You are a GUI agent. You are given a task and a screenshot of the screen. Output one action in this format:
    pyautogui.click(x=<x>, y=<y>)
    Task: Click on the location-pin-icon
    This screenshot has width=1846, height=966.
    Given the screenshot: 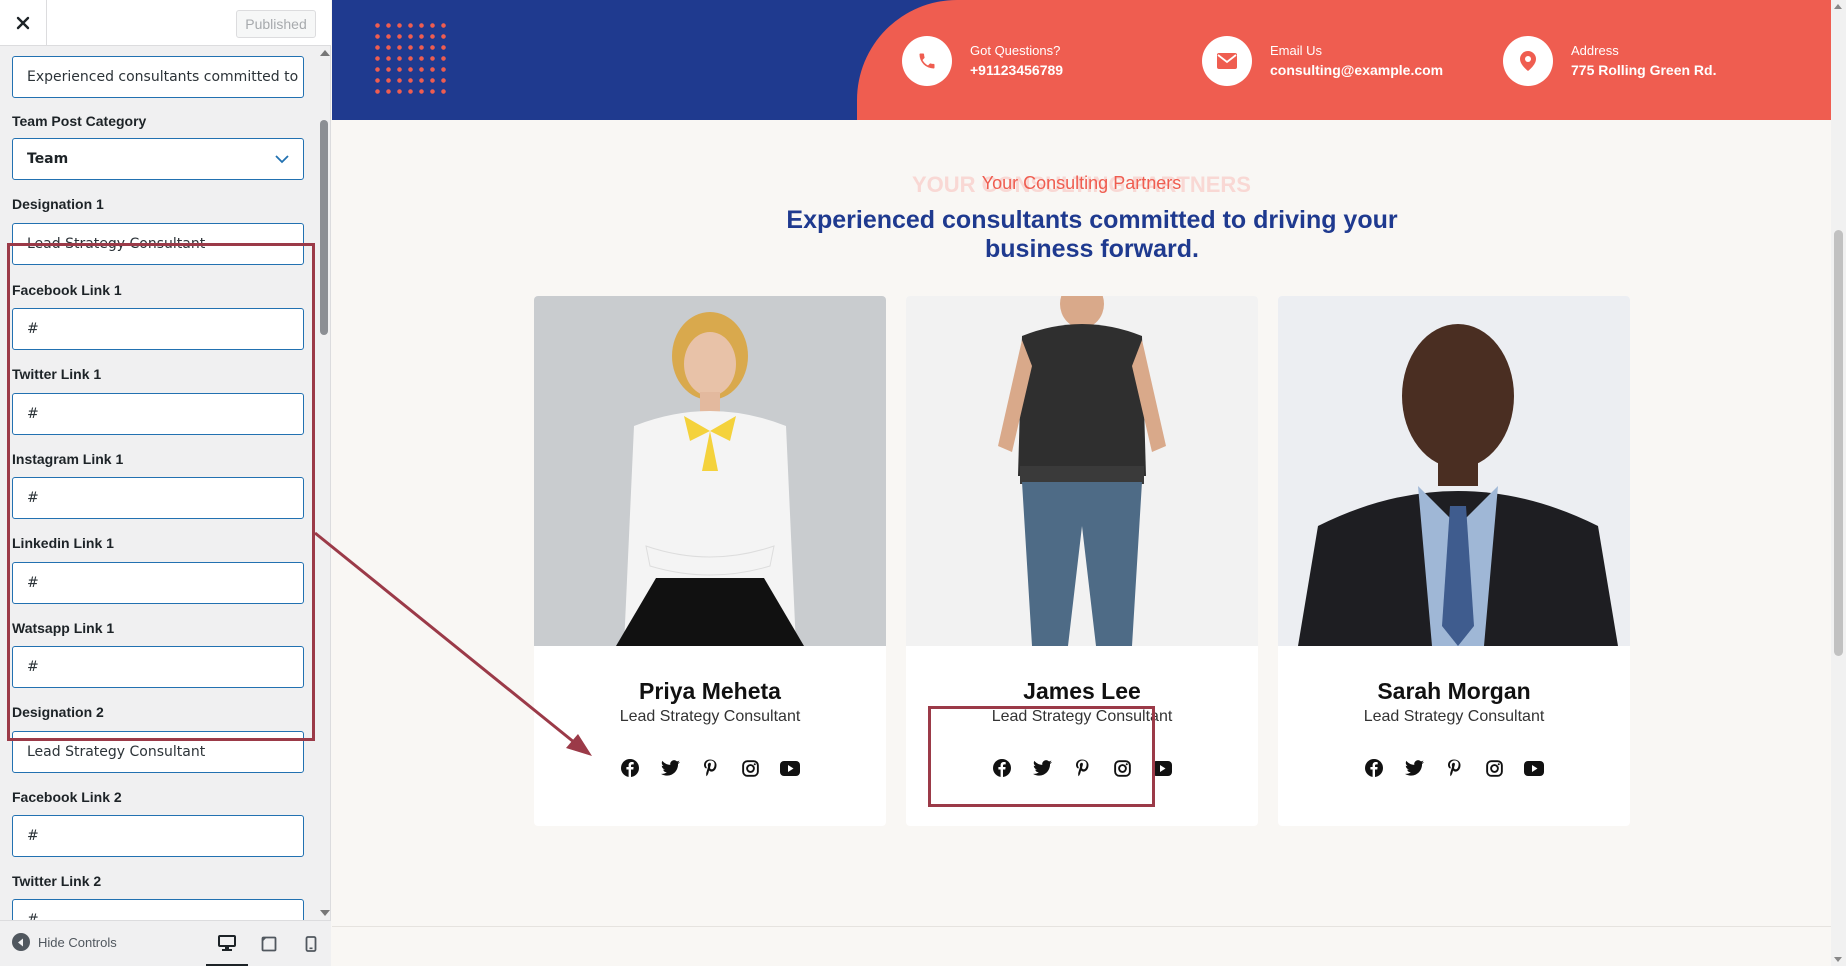 What is the action you would take?
    pyautogui.click(x=1528, y=61)
    